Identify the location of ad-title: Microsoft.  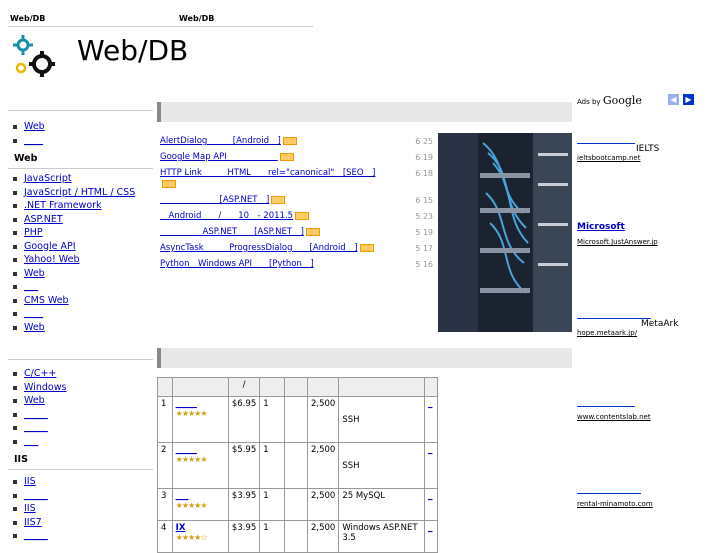
(642, 227).